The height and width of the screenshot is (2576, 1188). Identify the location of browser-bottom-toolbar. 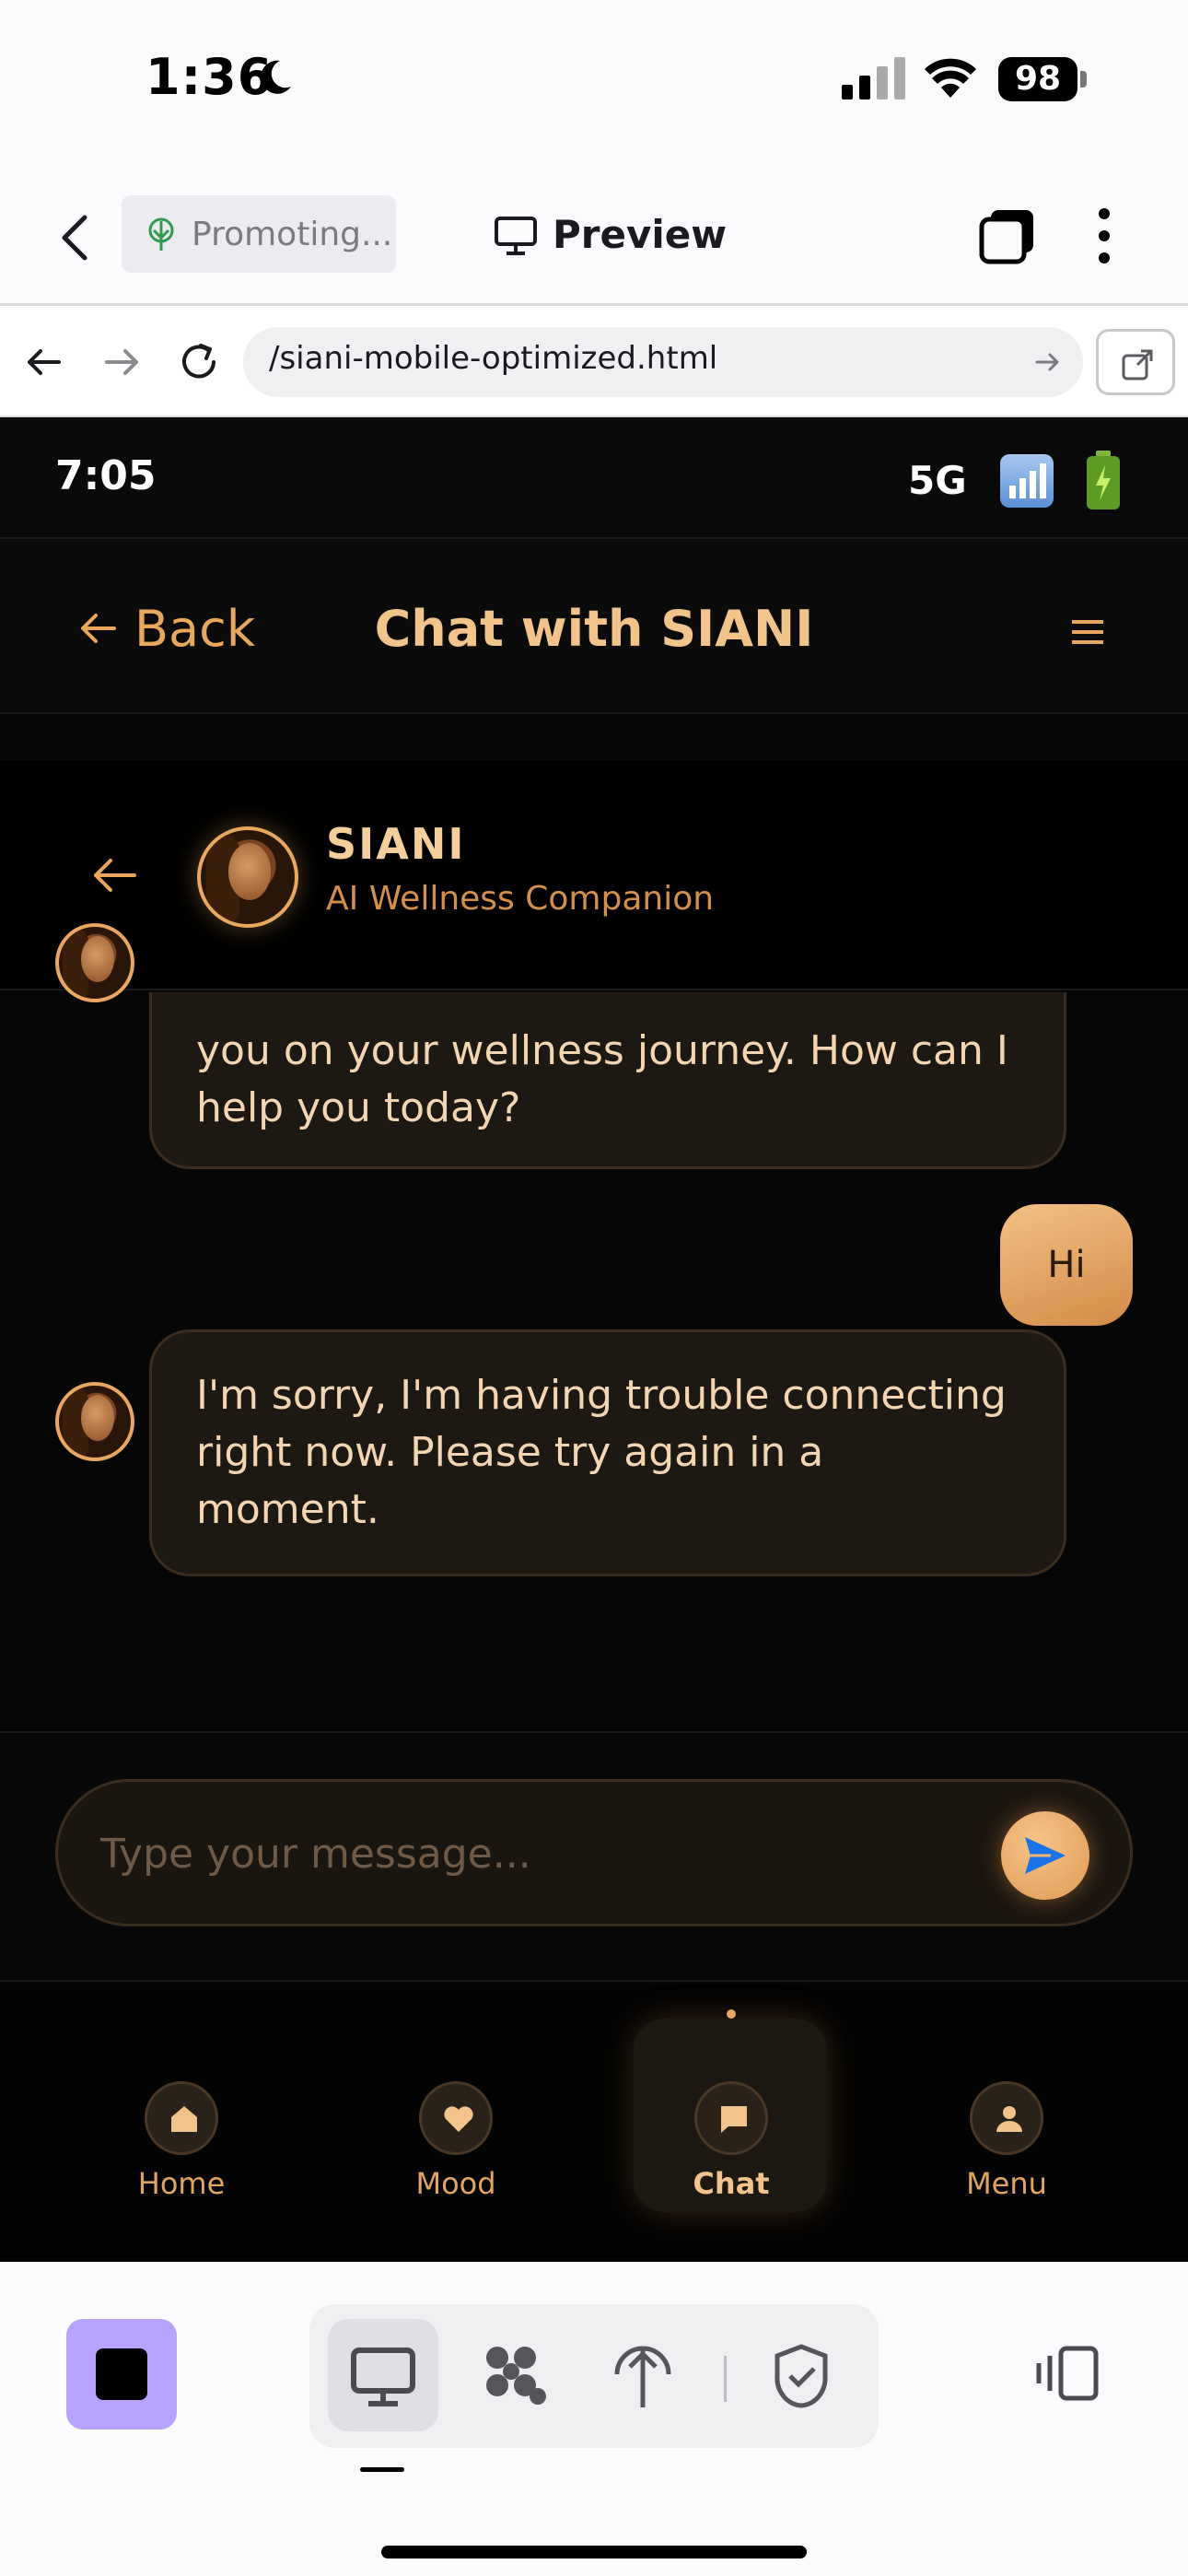
(594, 2419).